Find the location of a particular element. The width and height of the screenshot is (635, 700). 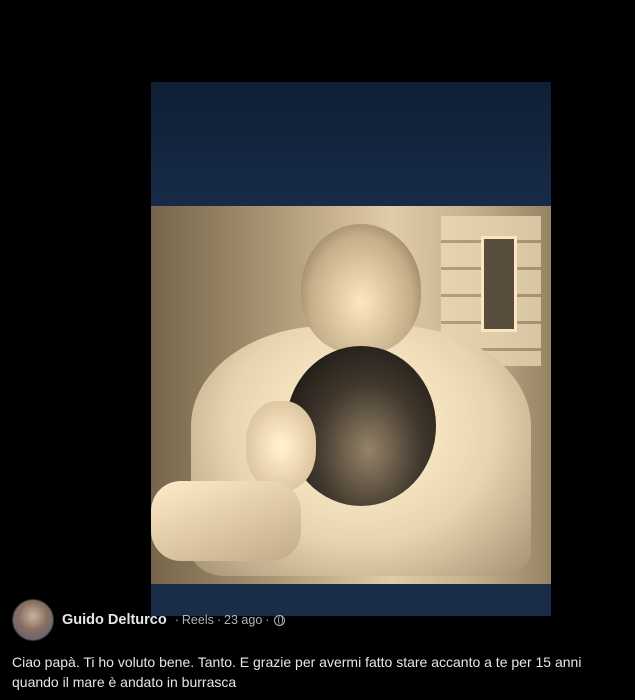

photo-arm is located at coordinates (226, 521).